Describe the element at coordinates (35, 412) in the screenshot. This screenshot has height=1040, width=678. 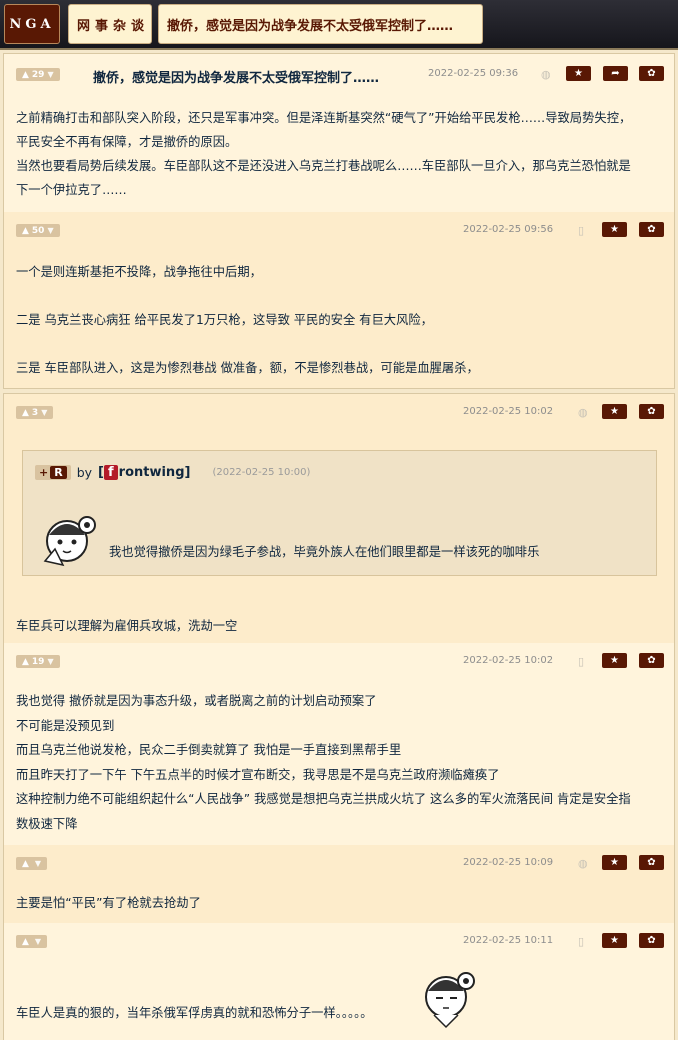
I see `vote-button: ▲ 3 ▼` at that location.